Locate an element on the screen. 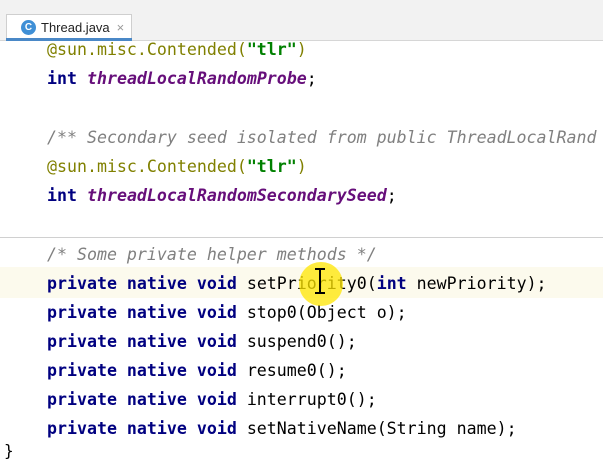  tab-label: Thread.java is located at coordinates (75, 27).